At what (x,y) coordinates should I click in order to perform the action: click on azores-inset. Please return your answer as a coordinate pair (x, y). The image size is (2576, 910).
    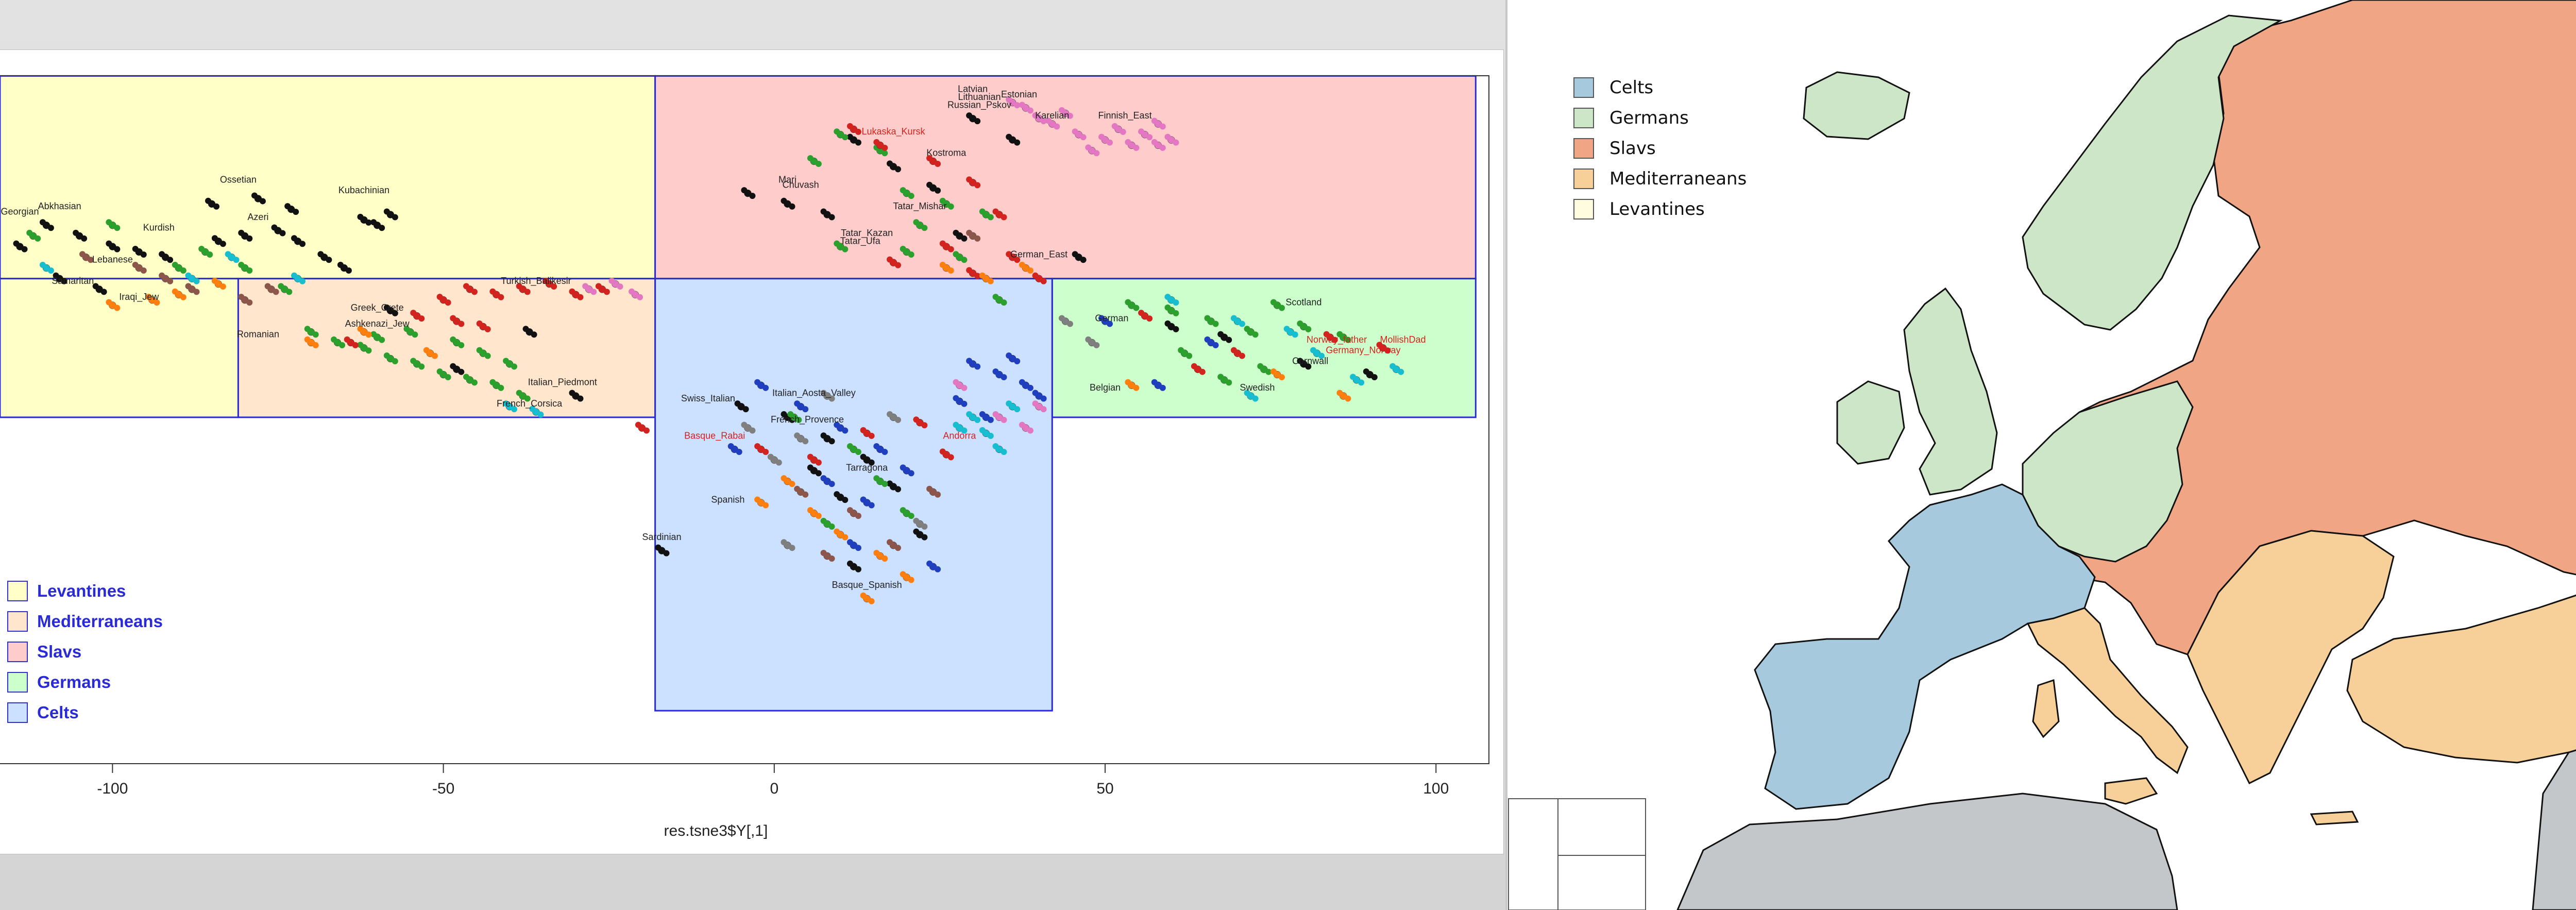
    Looking at the image, I should click on (1602, 854).